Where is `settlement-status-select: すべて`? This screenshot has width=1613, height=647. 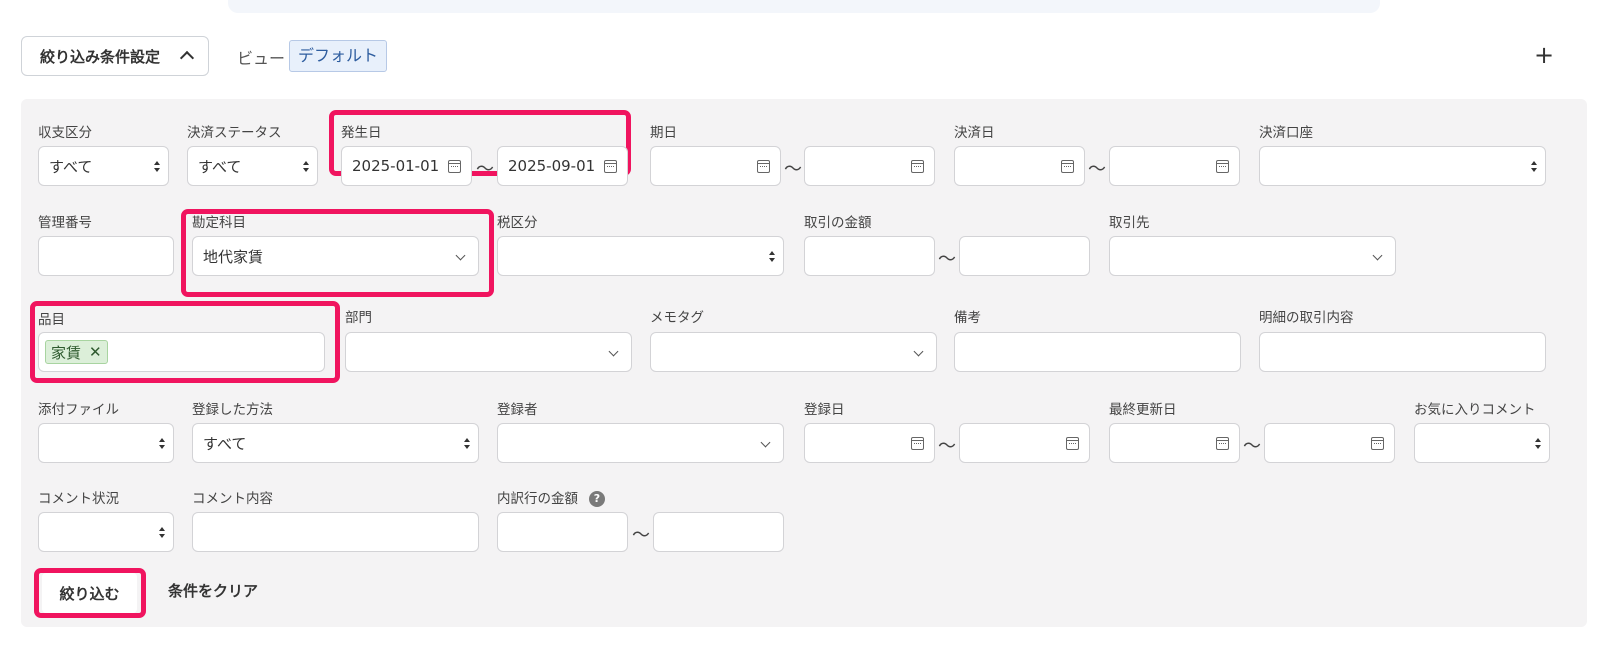 settlement-status-select: すべて is located at coordinates (252, 166).